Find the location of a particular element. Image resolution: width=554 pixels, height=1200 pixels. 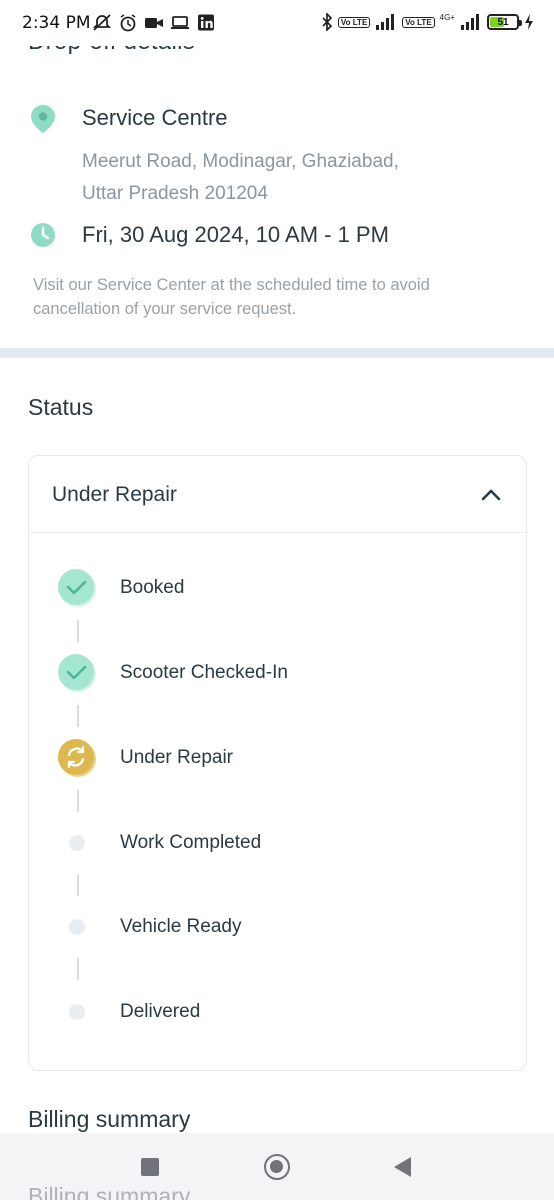

status-step-delivered: Delivered is located at coordinates (277, 1012).